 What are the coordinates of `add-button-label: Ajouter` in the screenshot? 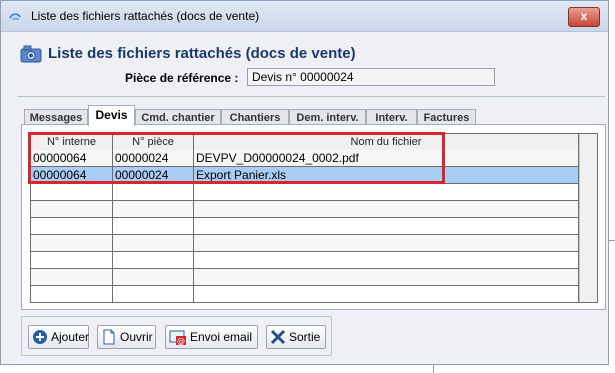 It's located at (70, 337).